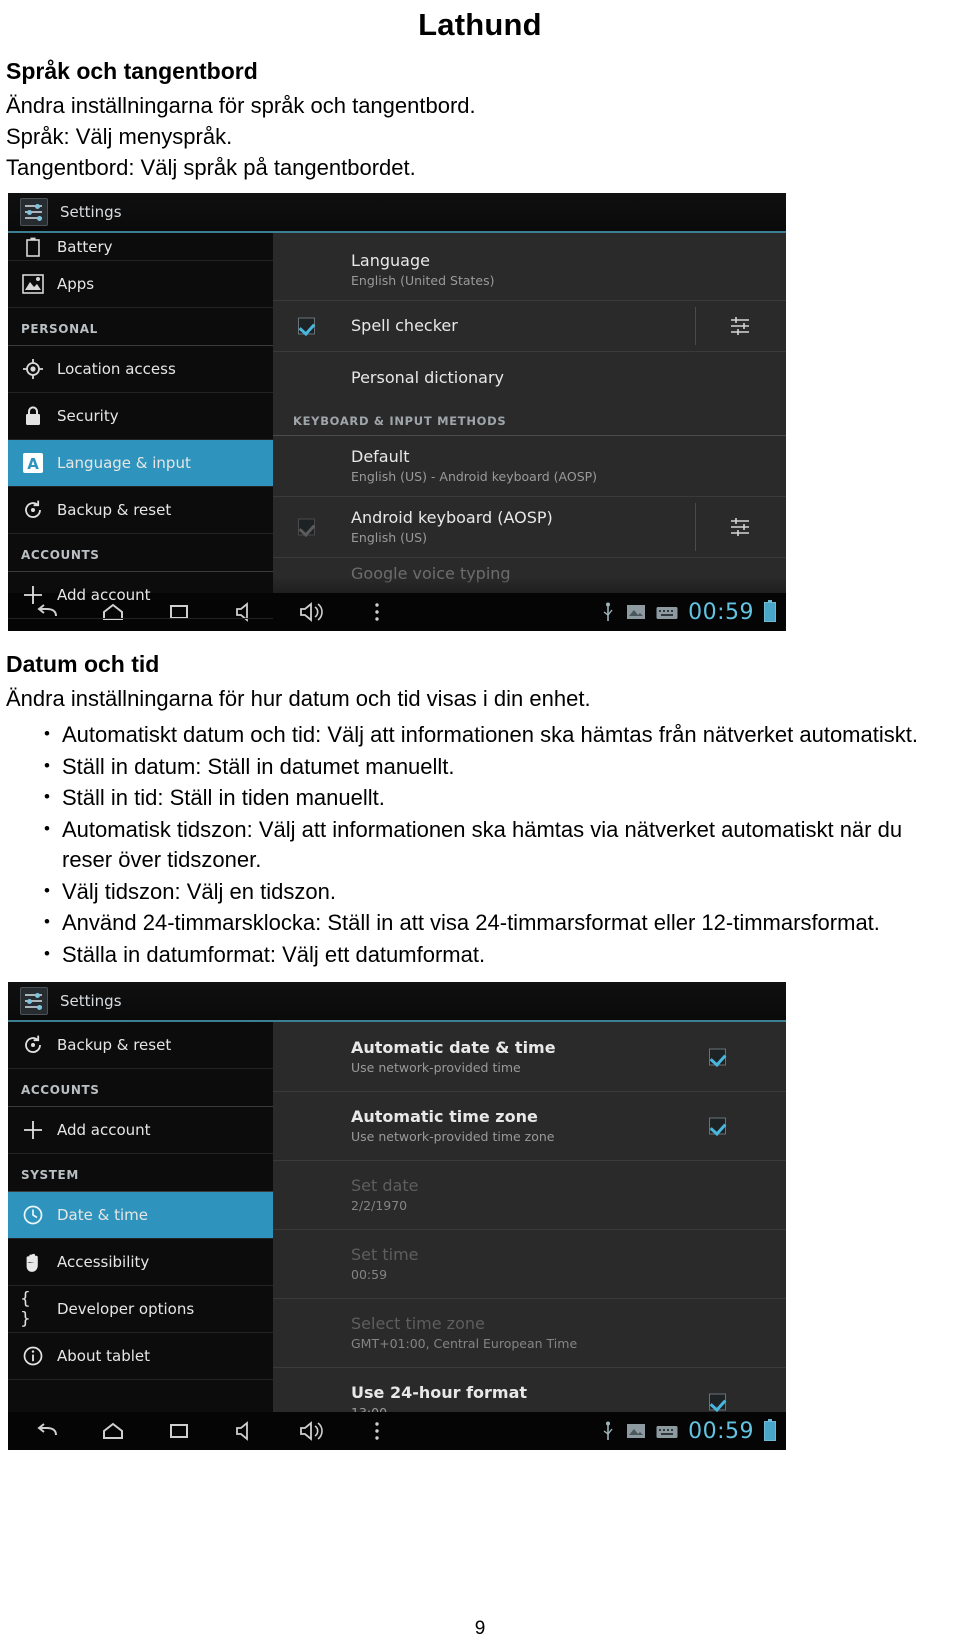 The image size is (960, 1646). I want to click on sidebar-item-apps: Apps, so click(140, 284).